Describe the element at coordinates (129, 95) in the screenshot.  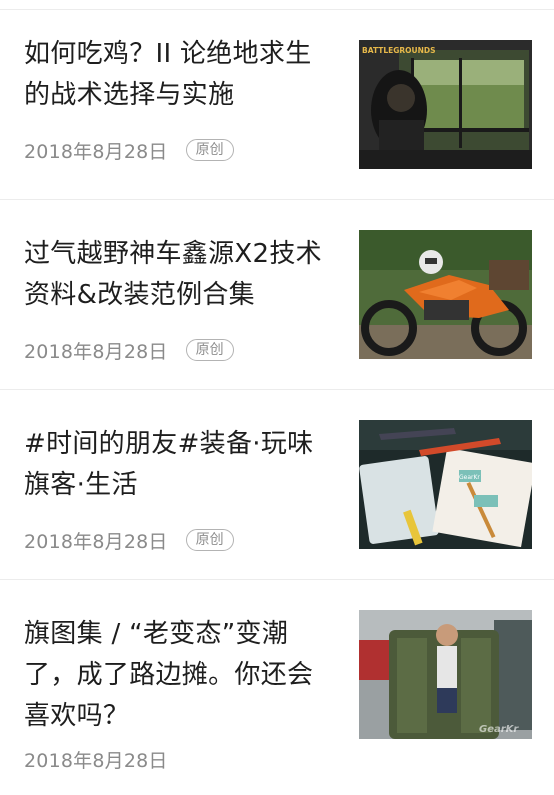
I see `article-title-line: 的战术选择与实施` at that location.